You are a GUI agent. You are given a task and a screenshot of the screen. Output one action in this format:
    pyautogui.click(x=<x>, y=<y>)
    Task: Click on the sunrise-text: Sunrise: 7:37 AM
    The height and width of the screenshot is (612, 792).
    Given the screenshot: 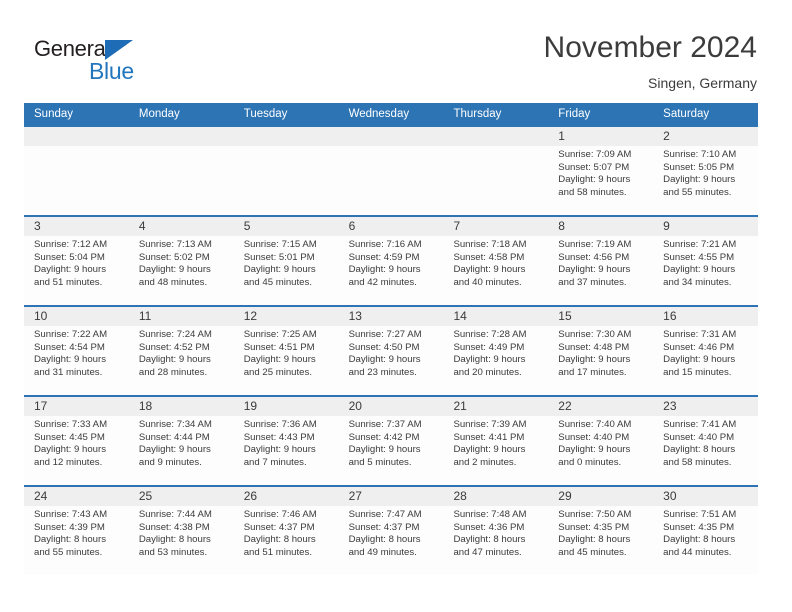 What is the action you would take?
    pyautogui.click(x=385, y=424)
    